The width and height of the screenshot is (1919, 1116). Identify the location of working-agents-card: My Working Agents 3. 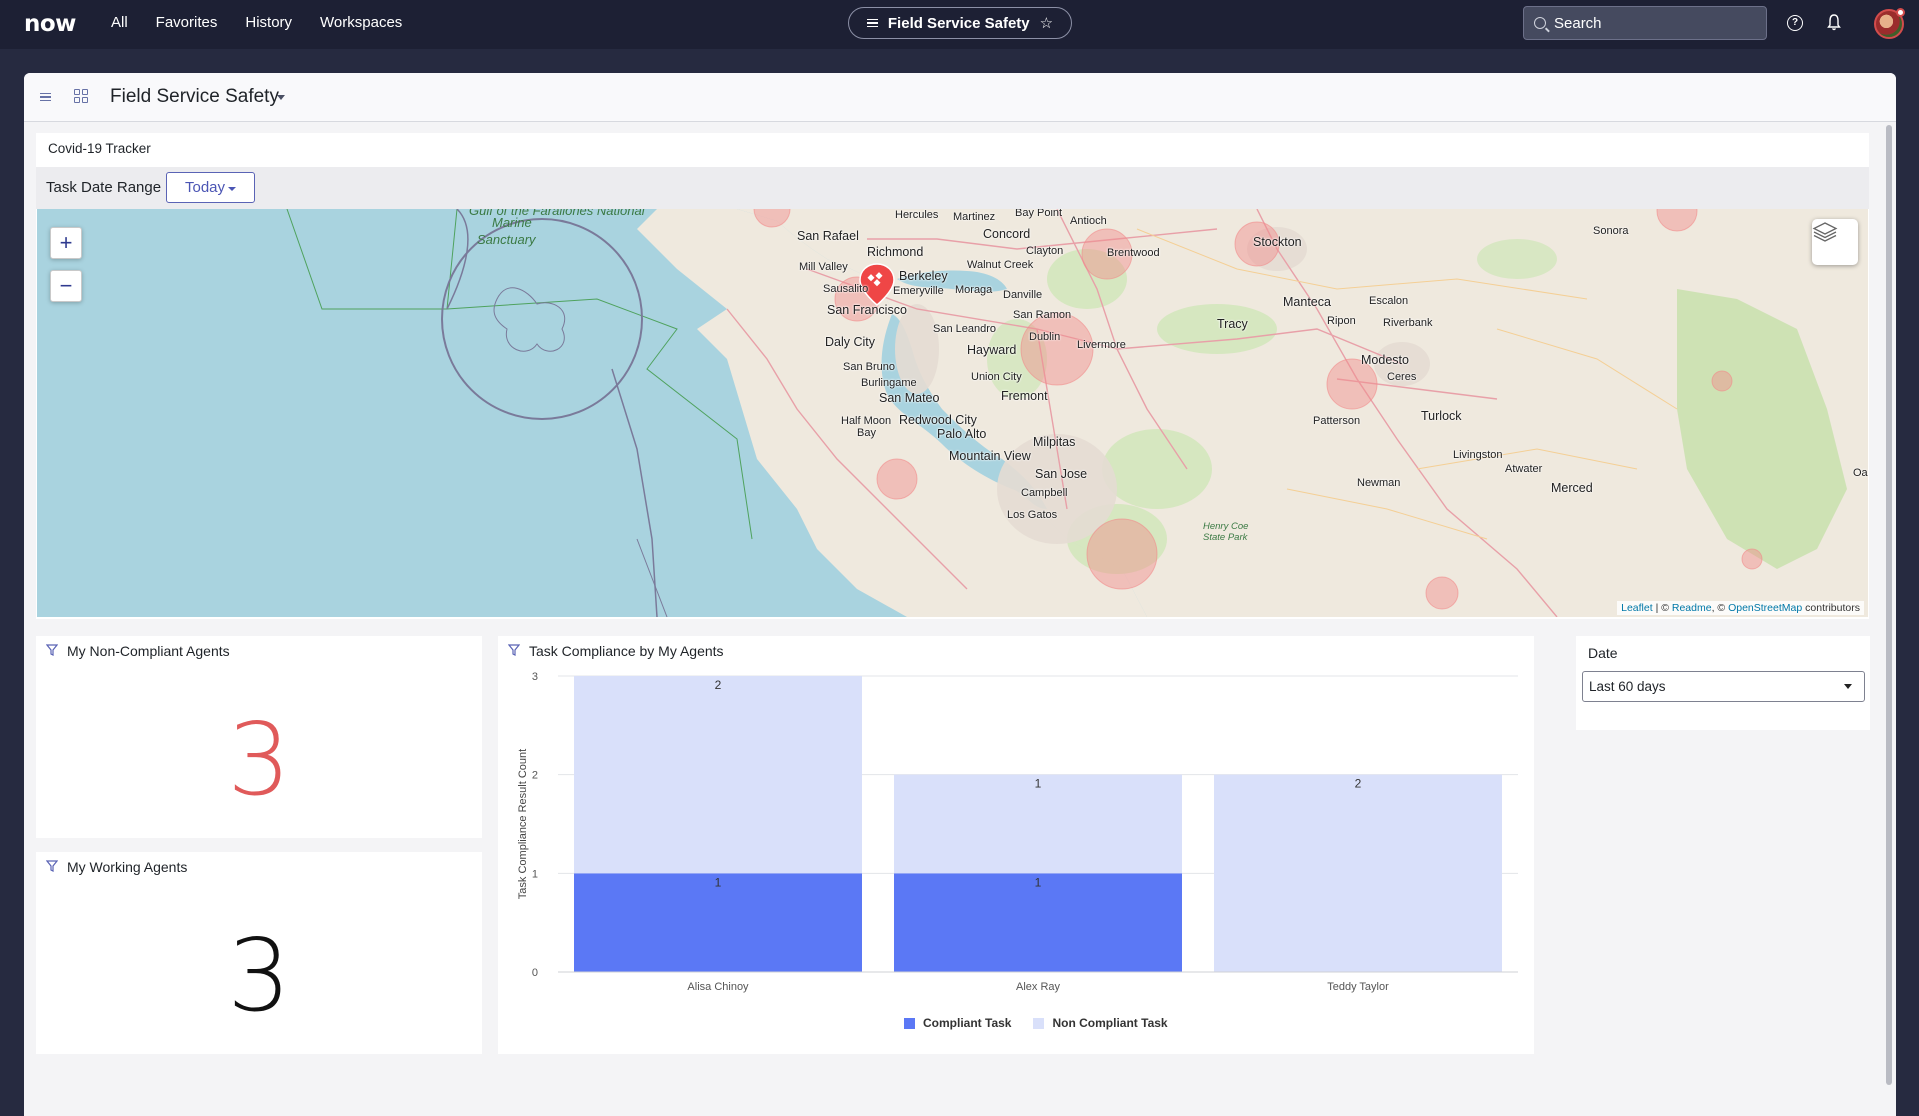
(259, 953).